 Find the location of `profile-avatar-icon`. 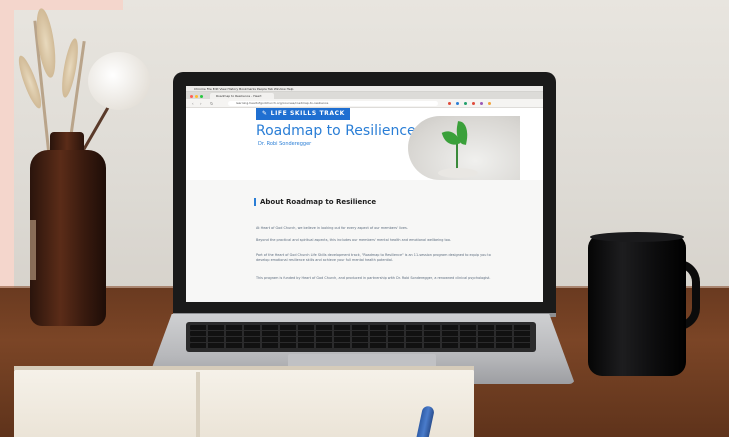

profile-avatar-icon is located at coordinates (489, 103).